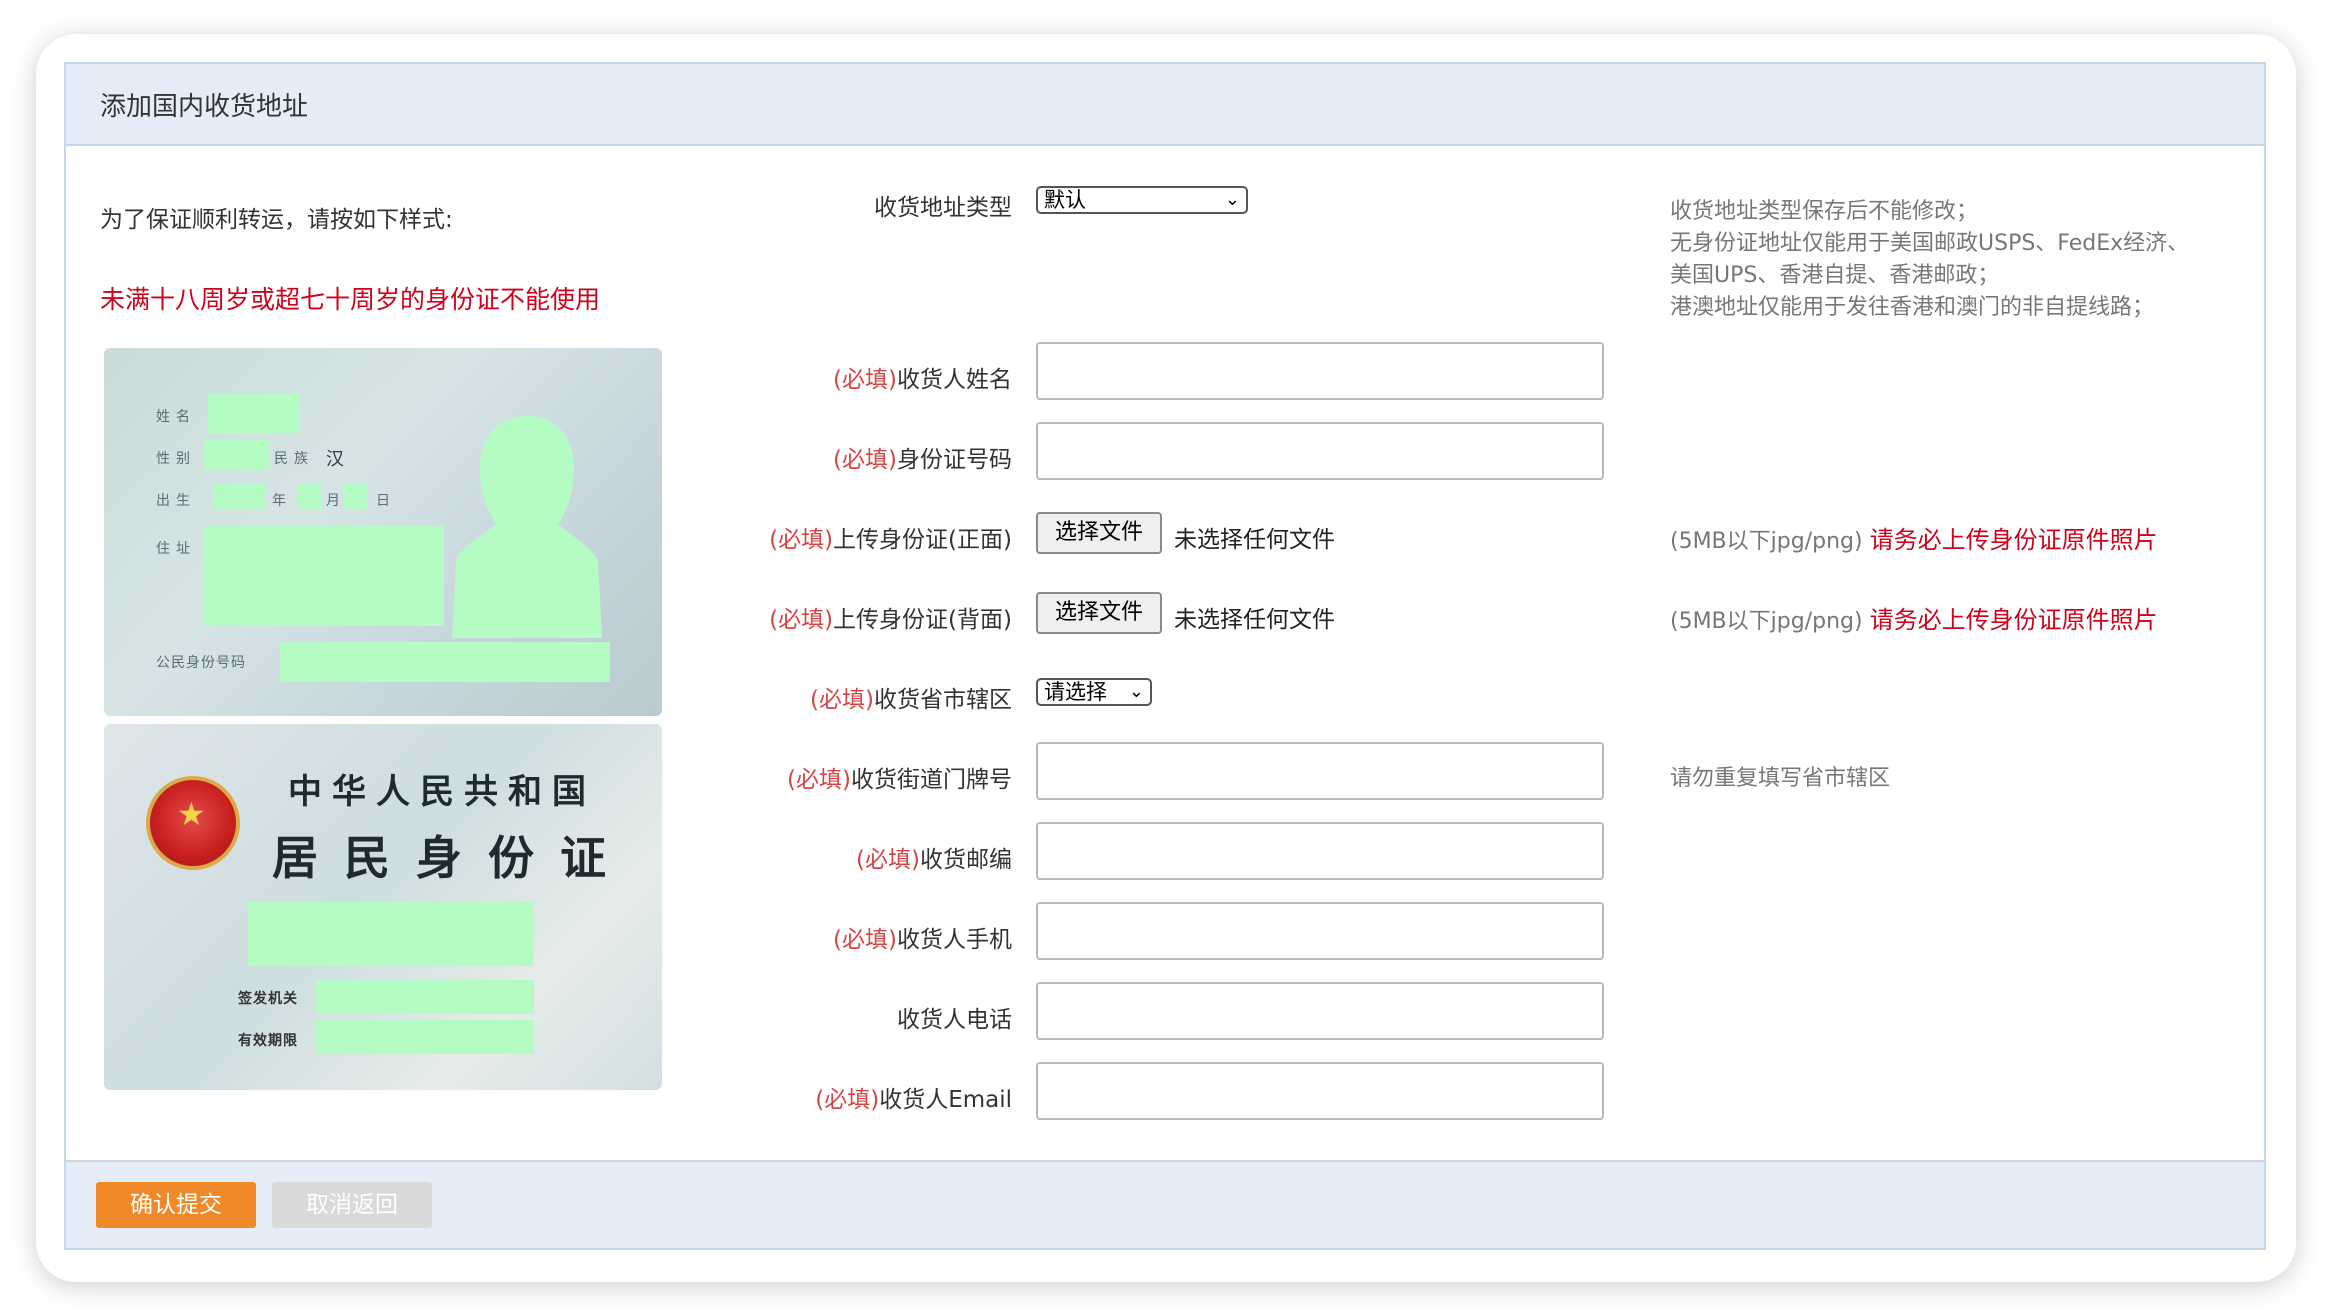 The width and height of the screenshot is (2332, 1316). I want to click on mobile-input, so click(1320, 931).